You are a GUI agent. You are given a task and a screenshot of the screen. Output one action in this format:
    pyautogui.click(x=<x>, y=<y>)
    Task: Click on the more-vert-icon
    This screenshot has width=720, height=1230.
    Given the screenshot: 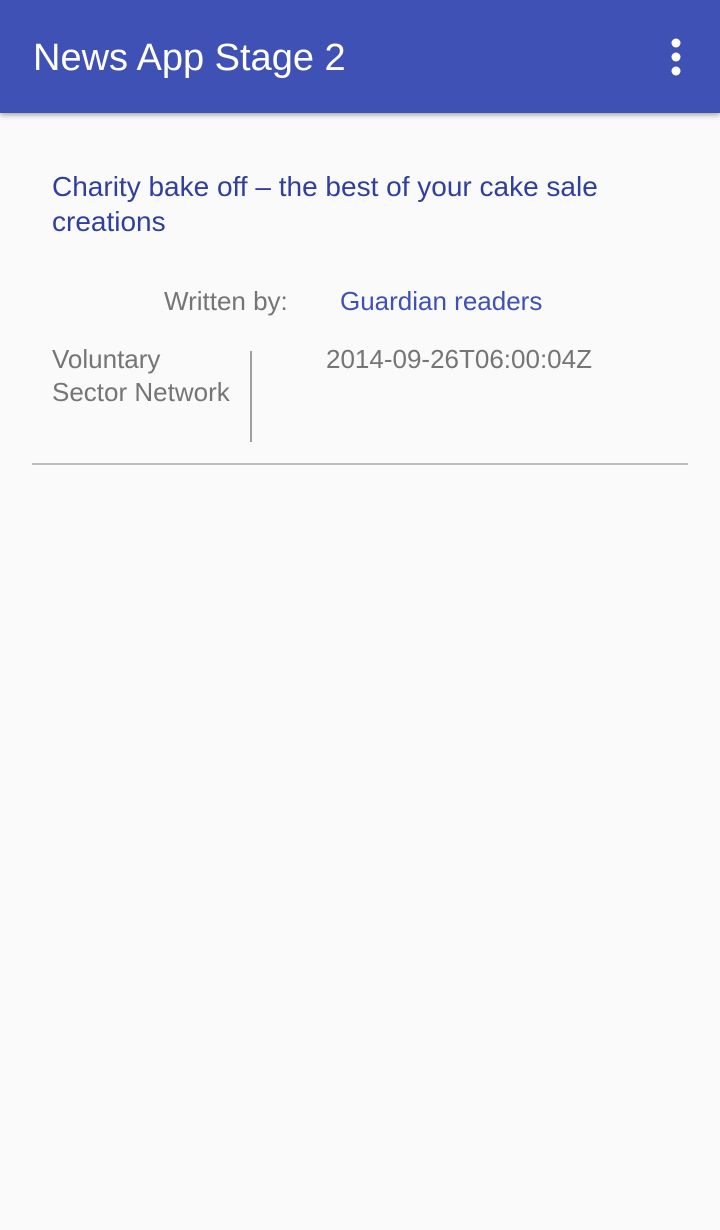 What is the action you would take?
    pyautogui.click(x=676, y=57)
    